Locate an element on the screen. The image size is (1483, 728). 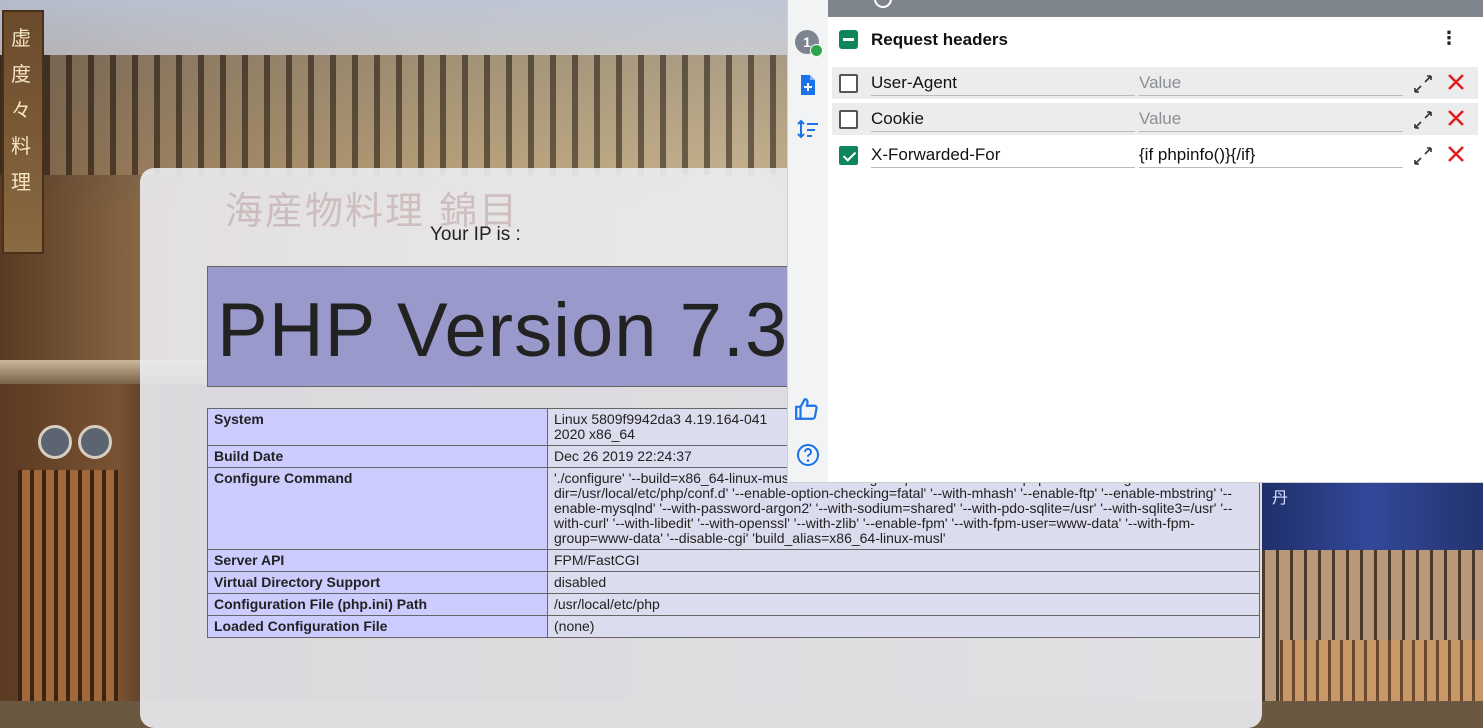
table-row: Virtual Directory Support disabled is located at coordinates (733, 582).